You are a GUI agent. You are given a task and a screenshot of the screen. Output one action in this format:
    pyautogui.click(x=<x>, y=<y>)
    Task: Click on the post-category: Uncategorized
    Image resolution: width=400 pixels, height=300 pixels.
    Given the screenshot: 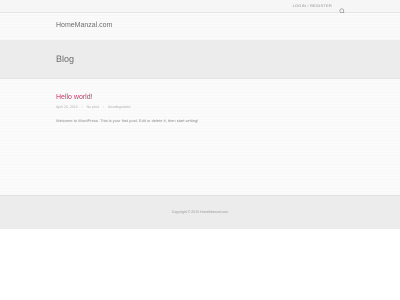 What is the action you would take?
    pyautogui.click(x=119, y=107)
    